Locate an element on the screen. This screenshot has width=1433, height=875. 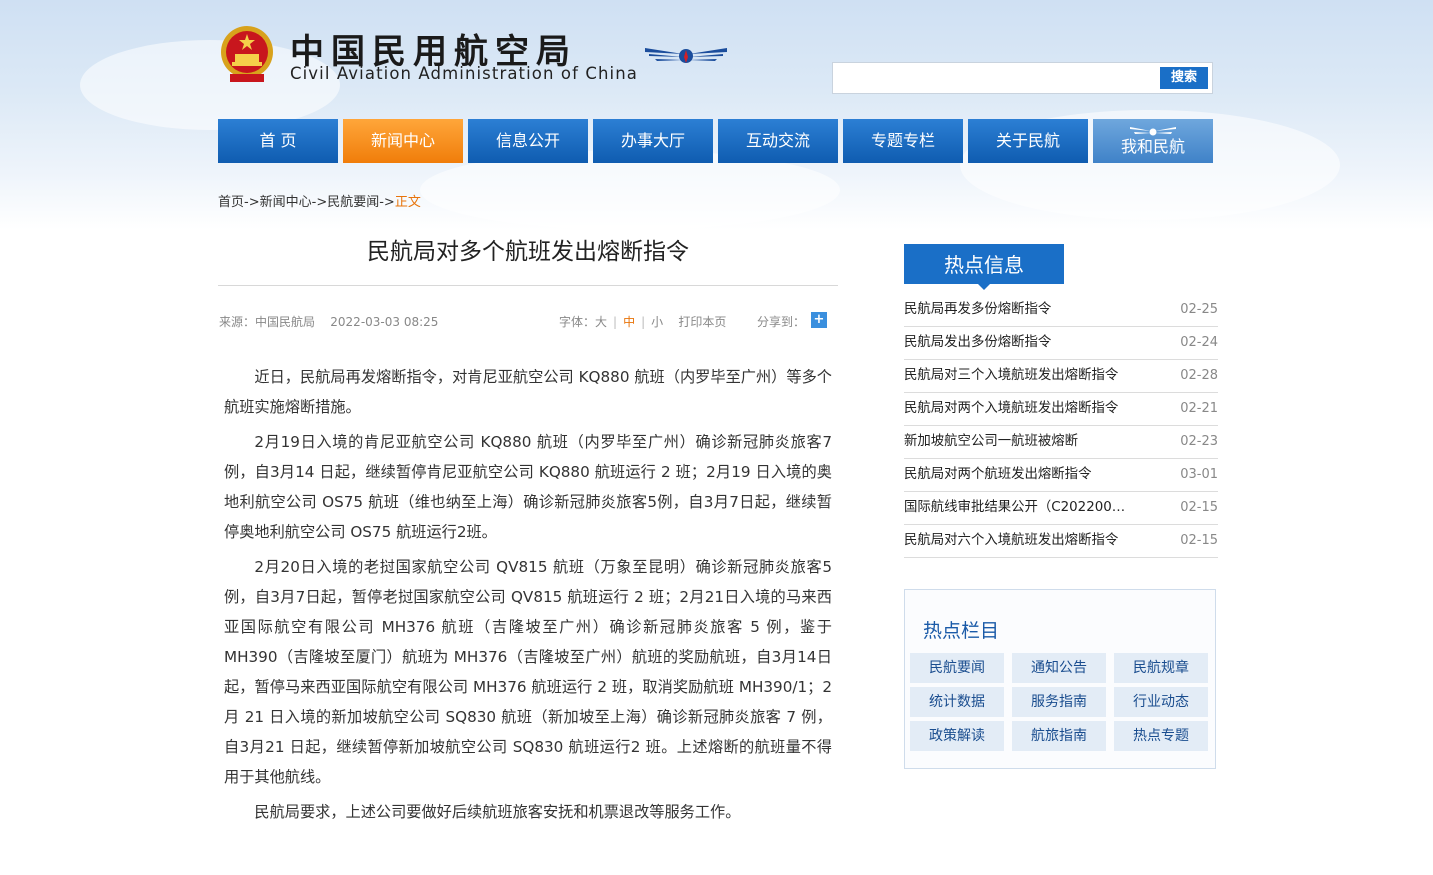
hot-info-item: 民航局对六个入境航班发出熔断指令 02-15 is located at coordinates (1061, 541).